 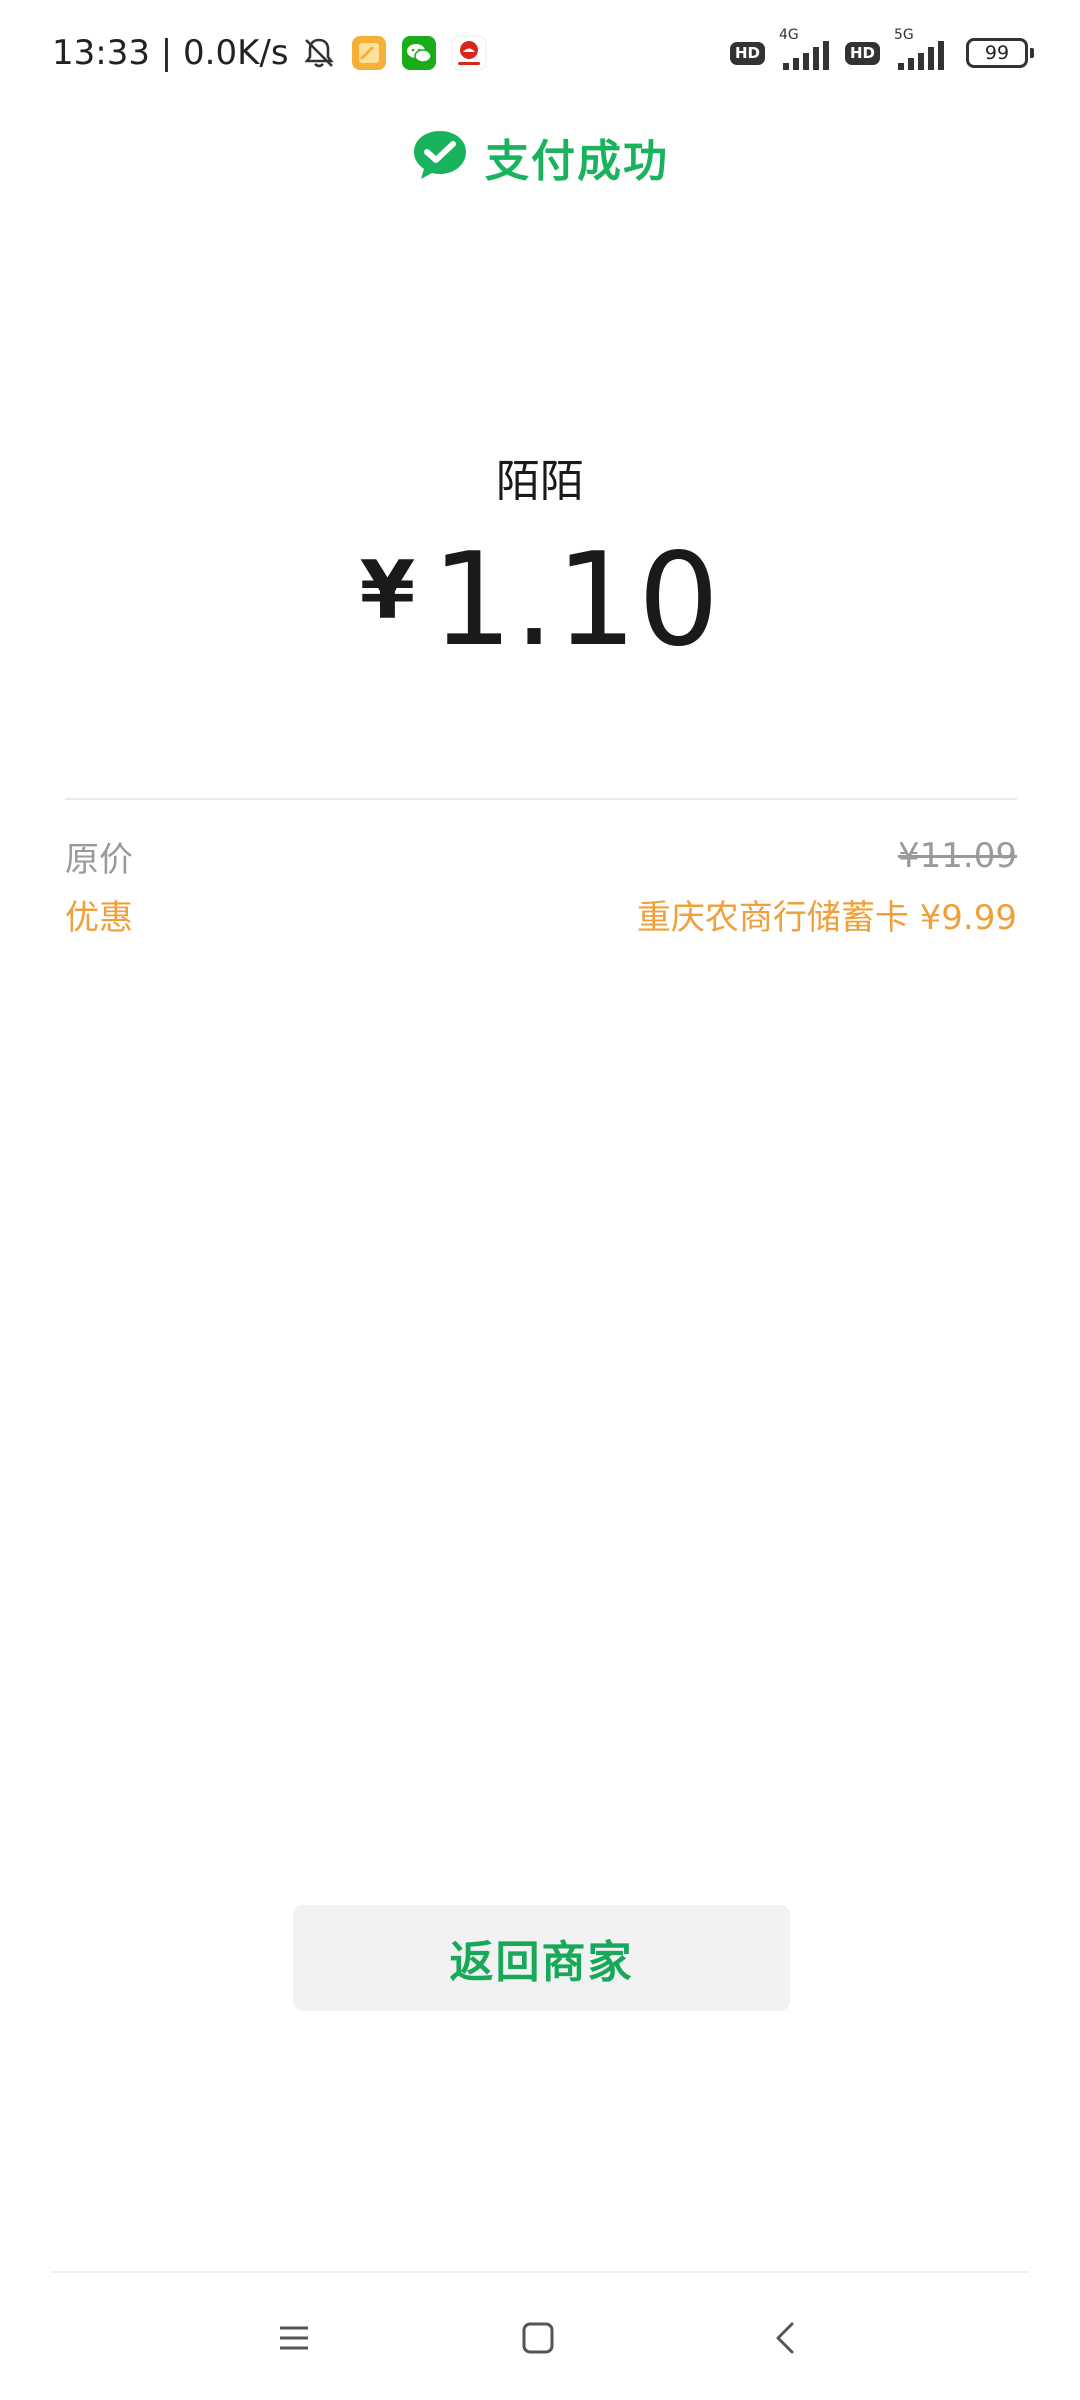 I want to click on navigation-bar, so click(x=540, y=2337).